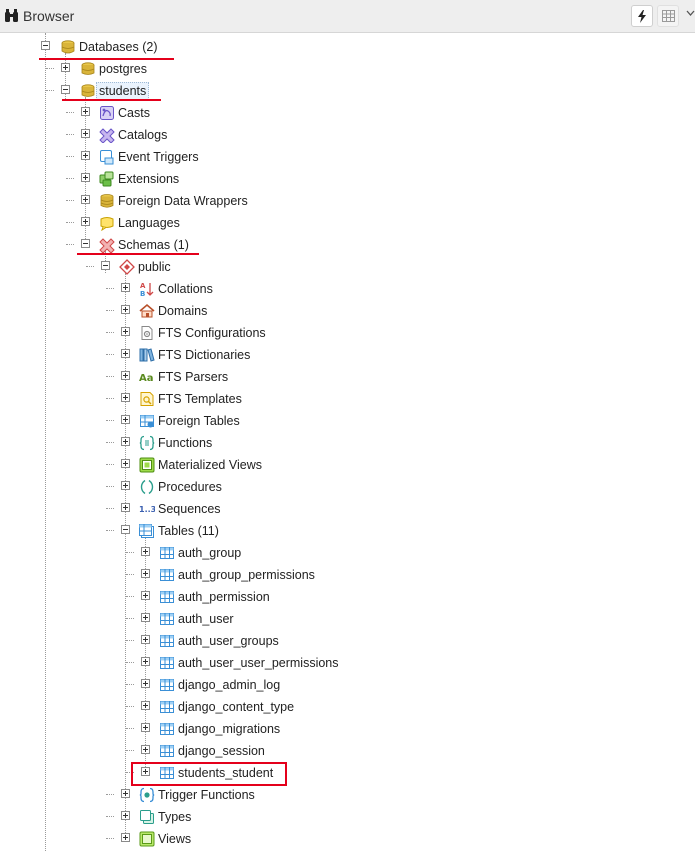 The height and width of the screenshot is (851, 695). I want to click on tree-label: auth_user_groups, so click(228, 641).